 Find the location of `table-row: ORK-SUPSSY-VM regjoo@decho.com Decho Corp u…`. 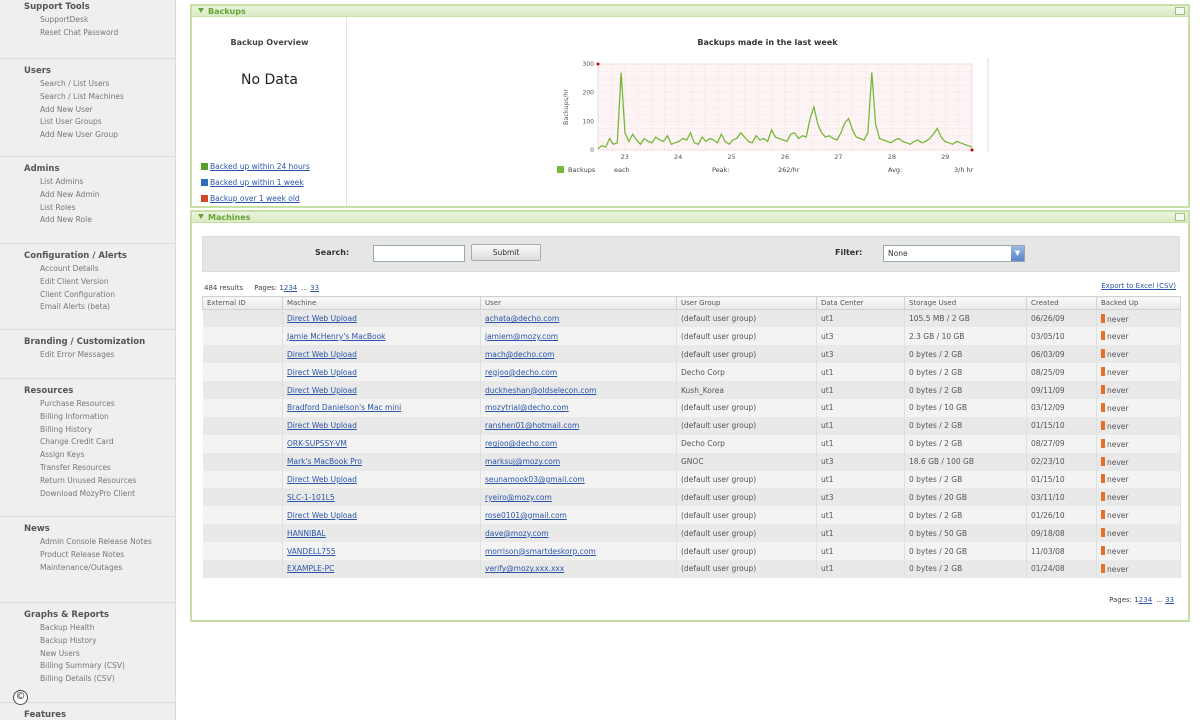

table-row: ORK-SUPSSY-VM regjoo@decho.com Decho Corp u… is located at coordinates (691, 443).